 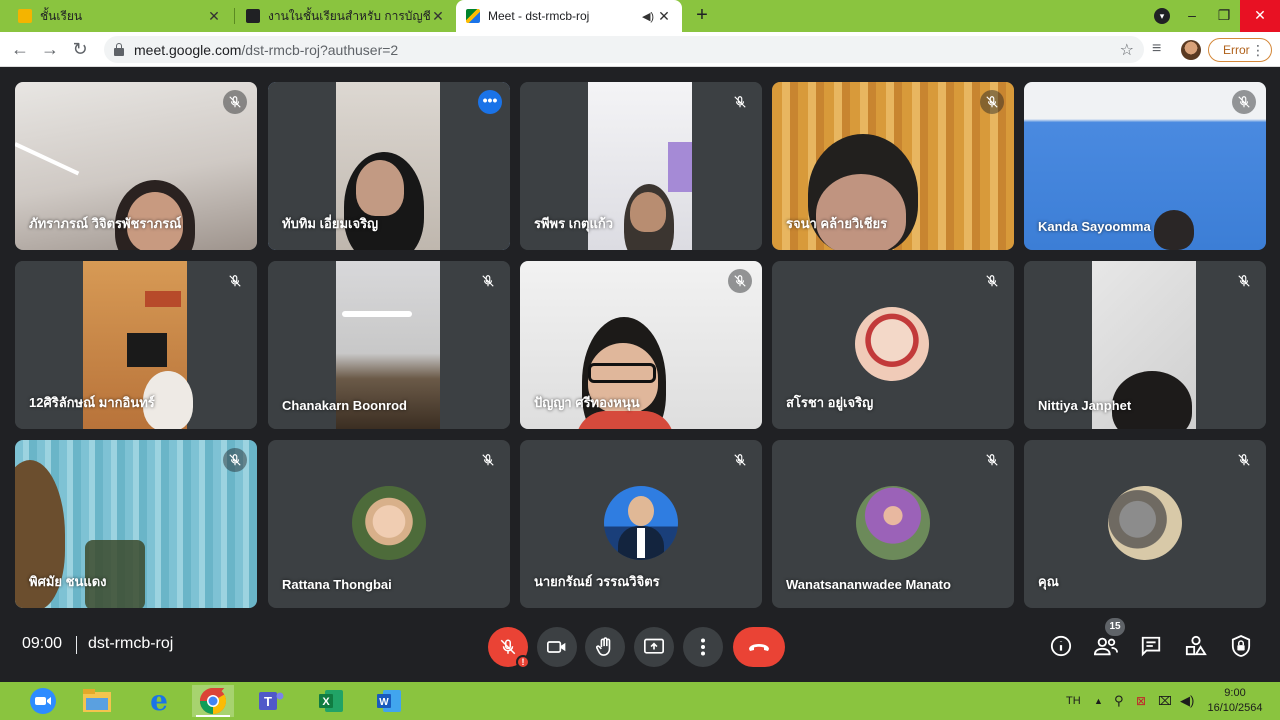 What do you see at coordinates (326, 702) in the screenshot?
I see `svg-text: X` at bounding box center [326, 702].